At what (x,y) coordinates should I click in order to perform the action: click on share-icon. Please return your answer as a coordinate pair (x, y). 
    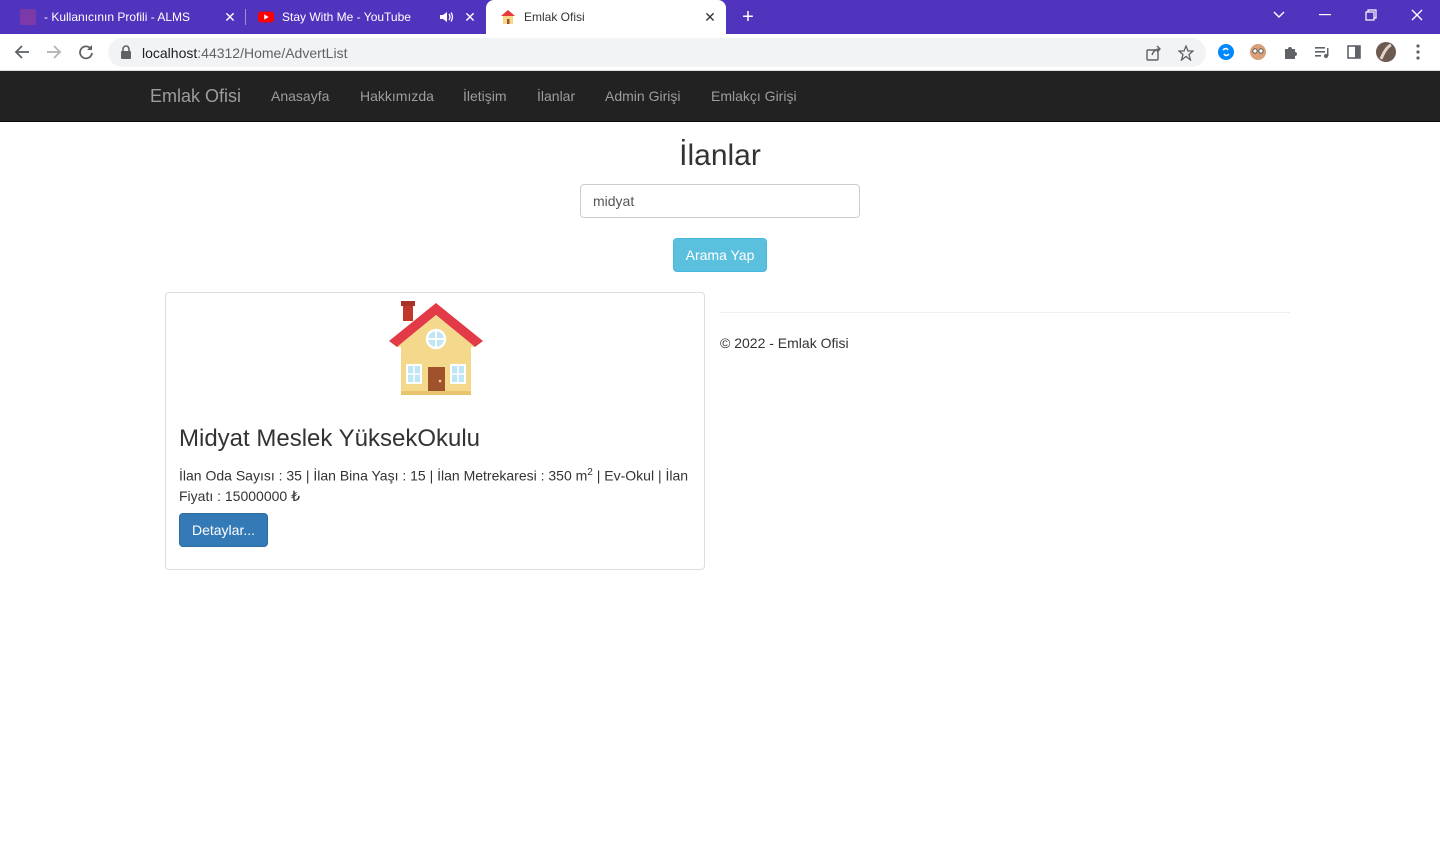
    Looking at the image, I should click on (1154, 53).